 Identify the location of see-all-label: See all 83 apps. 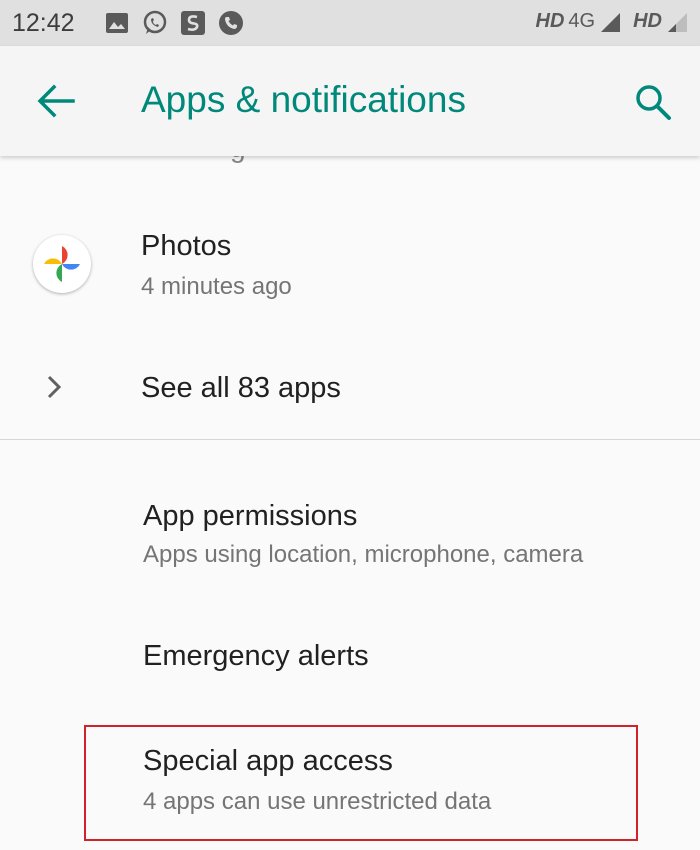
(241, 388).